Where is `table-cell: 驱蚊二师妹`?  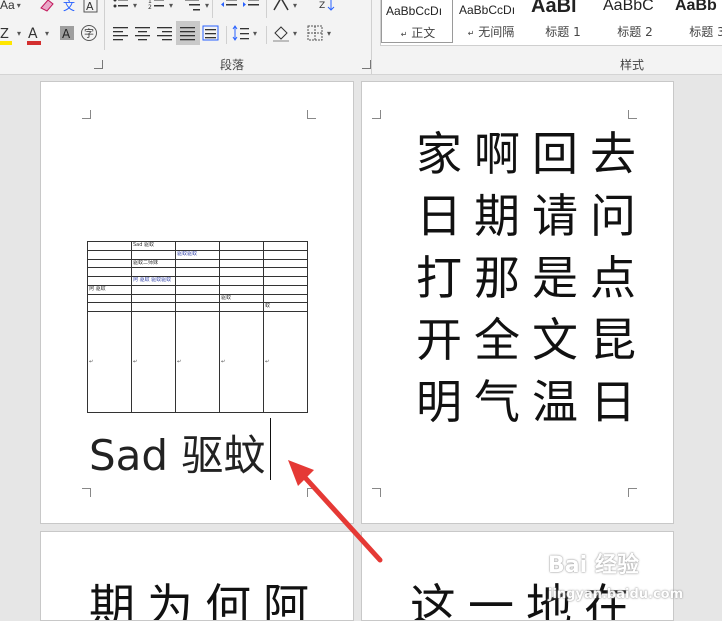 table-cell: 驱蚊二师妹 is located at coordinates (153, 263).